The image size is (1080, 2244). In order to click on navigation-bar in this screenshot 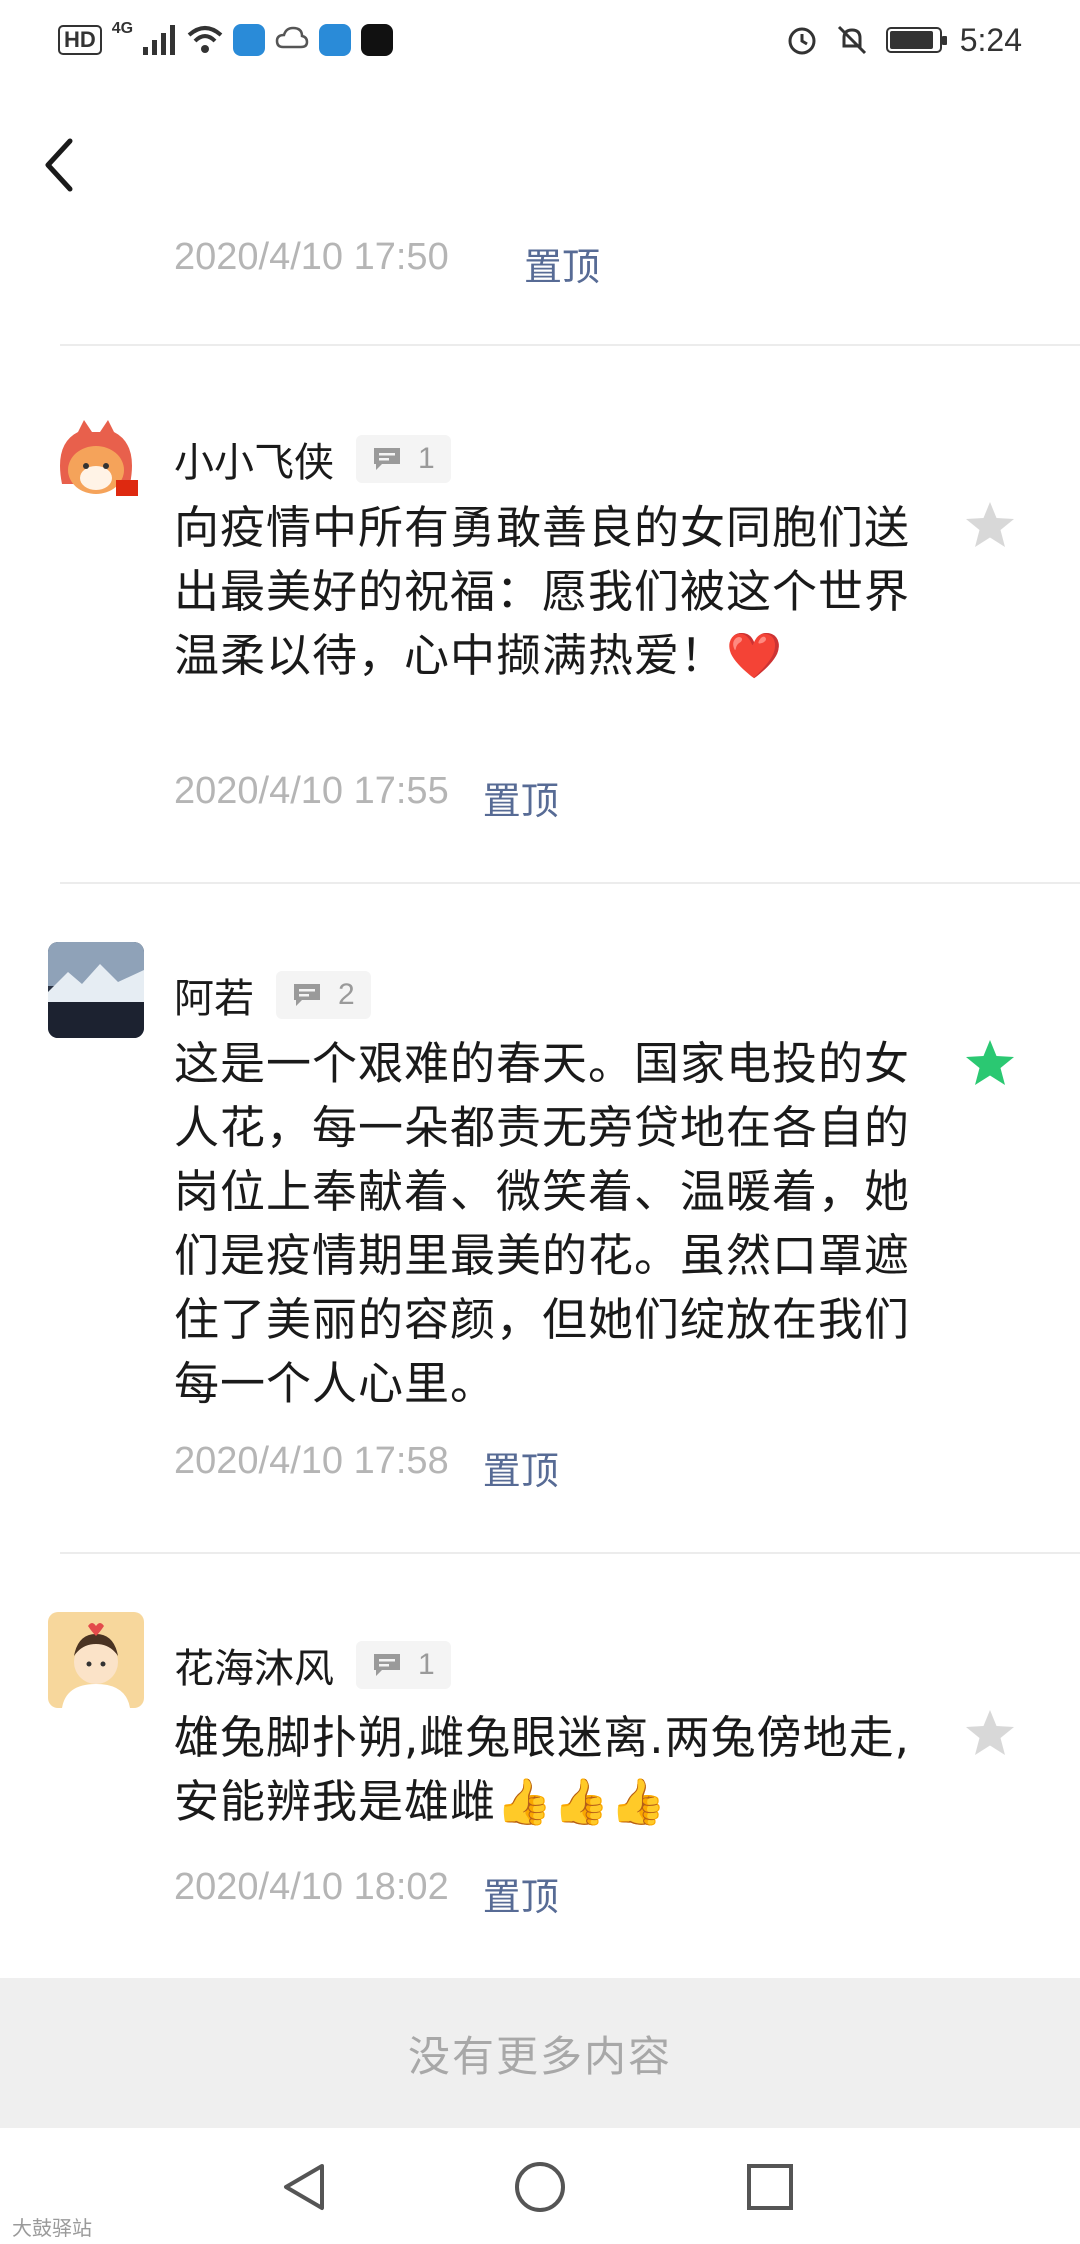, I will do `click(540, 2186)`.